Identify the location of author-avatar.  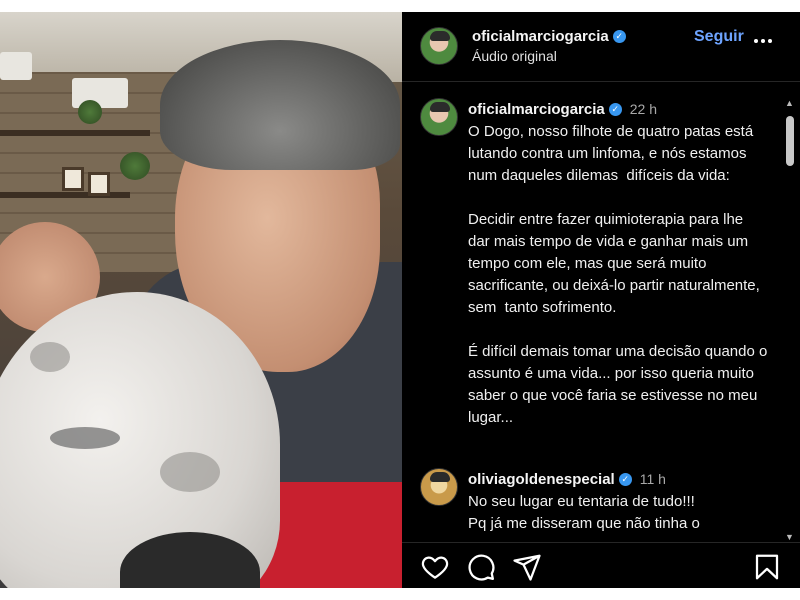
(439, 46).